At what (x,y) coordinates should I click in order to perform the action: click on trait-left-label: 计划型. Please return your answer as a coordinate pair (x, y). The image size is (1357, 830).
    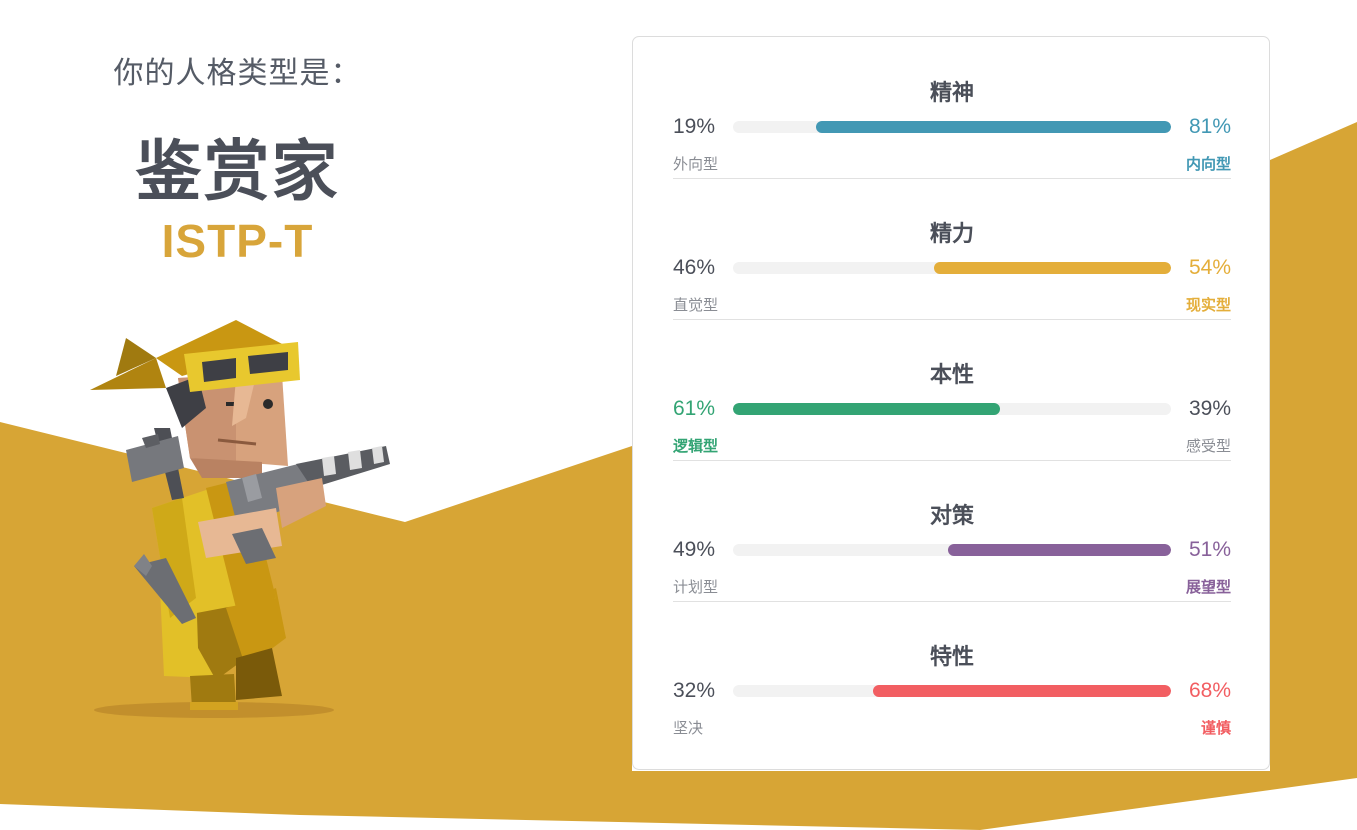
    Looking at the image, I should click on (696, 587).